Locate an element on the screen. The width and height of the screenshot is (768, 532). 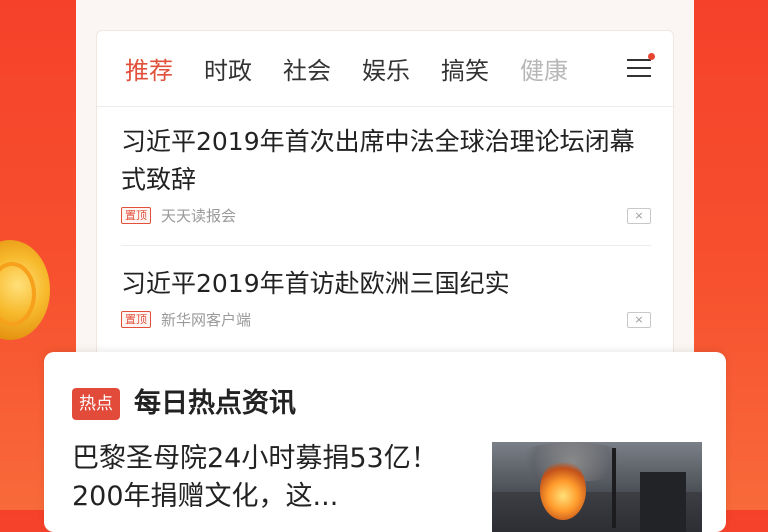
tab-entertainment: 娱乐 is located at coordinates (386, 68).